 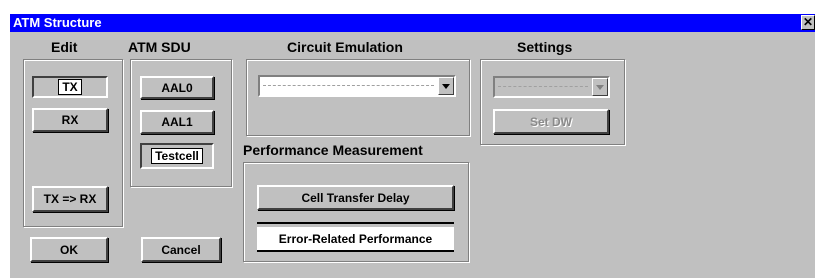 What do you see at coordinates (545, 47) in the screenshot?
I see `settings-header: Settings` at bounding box center [545, 47].